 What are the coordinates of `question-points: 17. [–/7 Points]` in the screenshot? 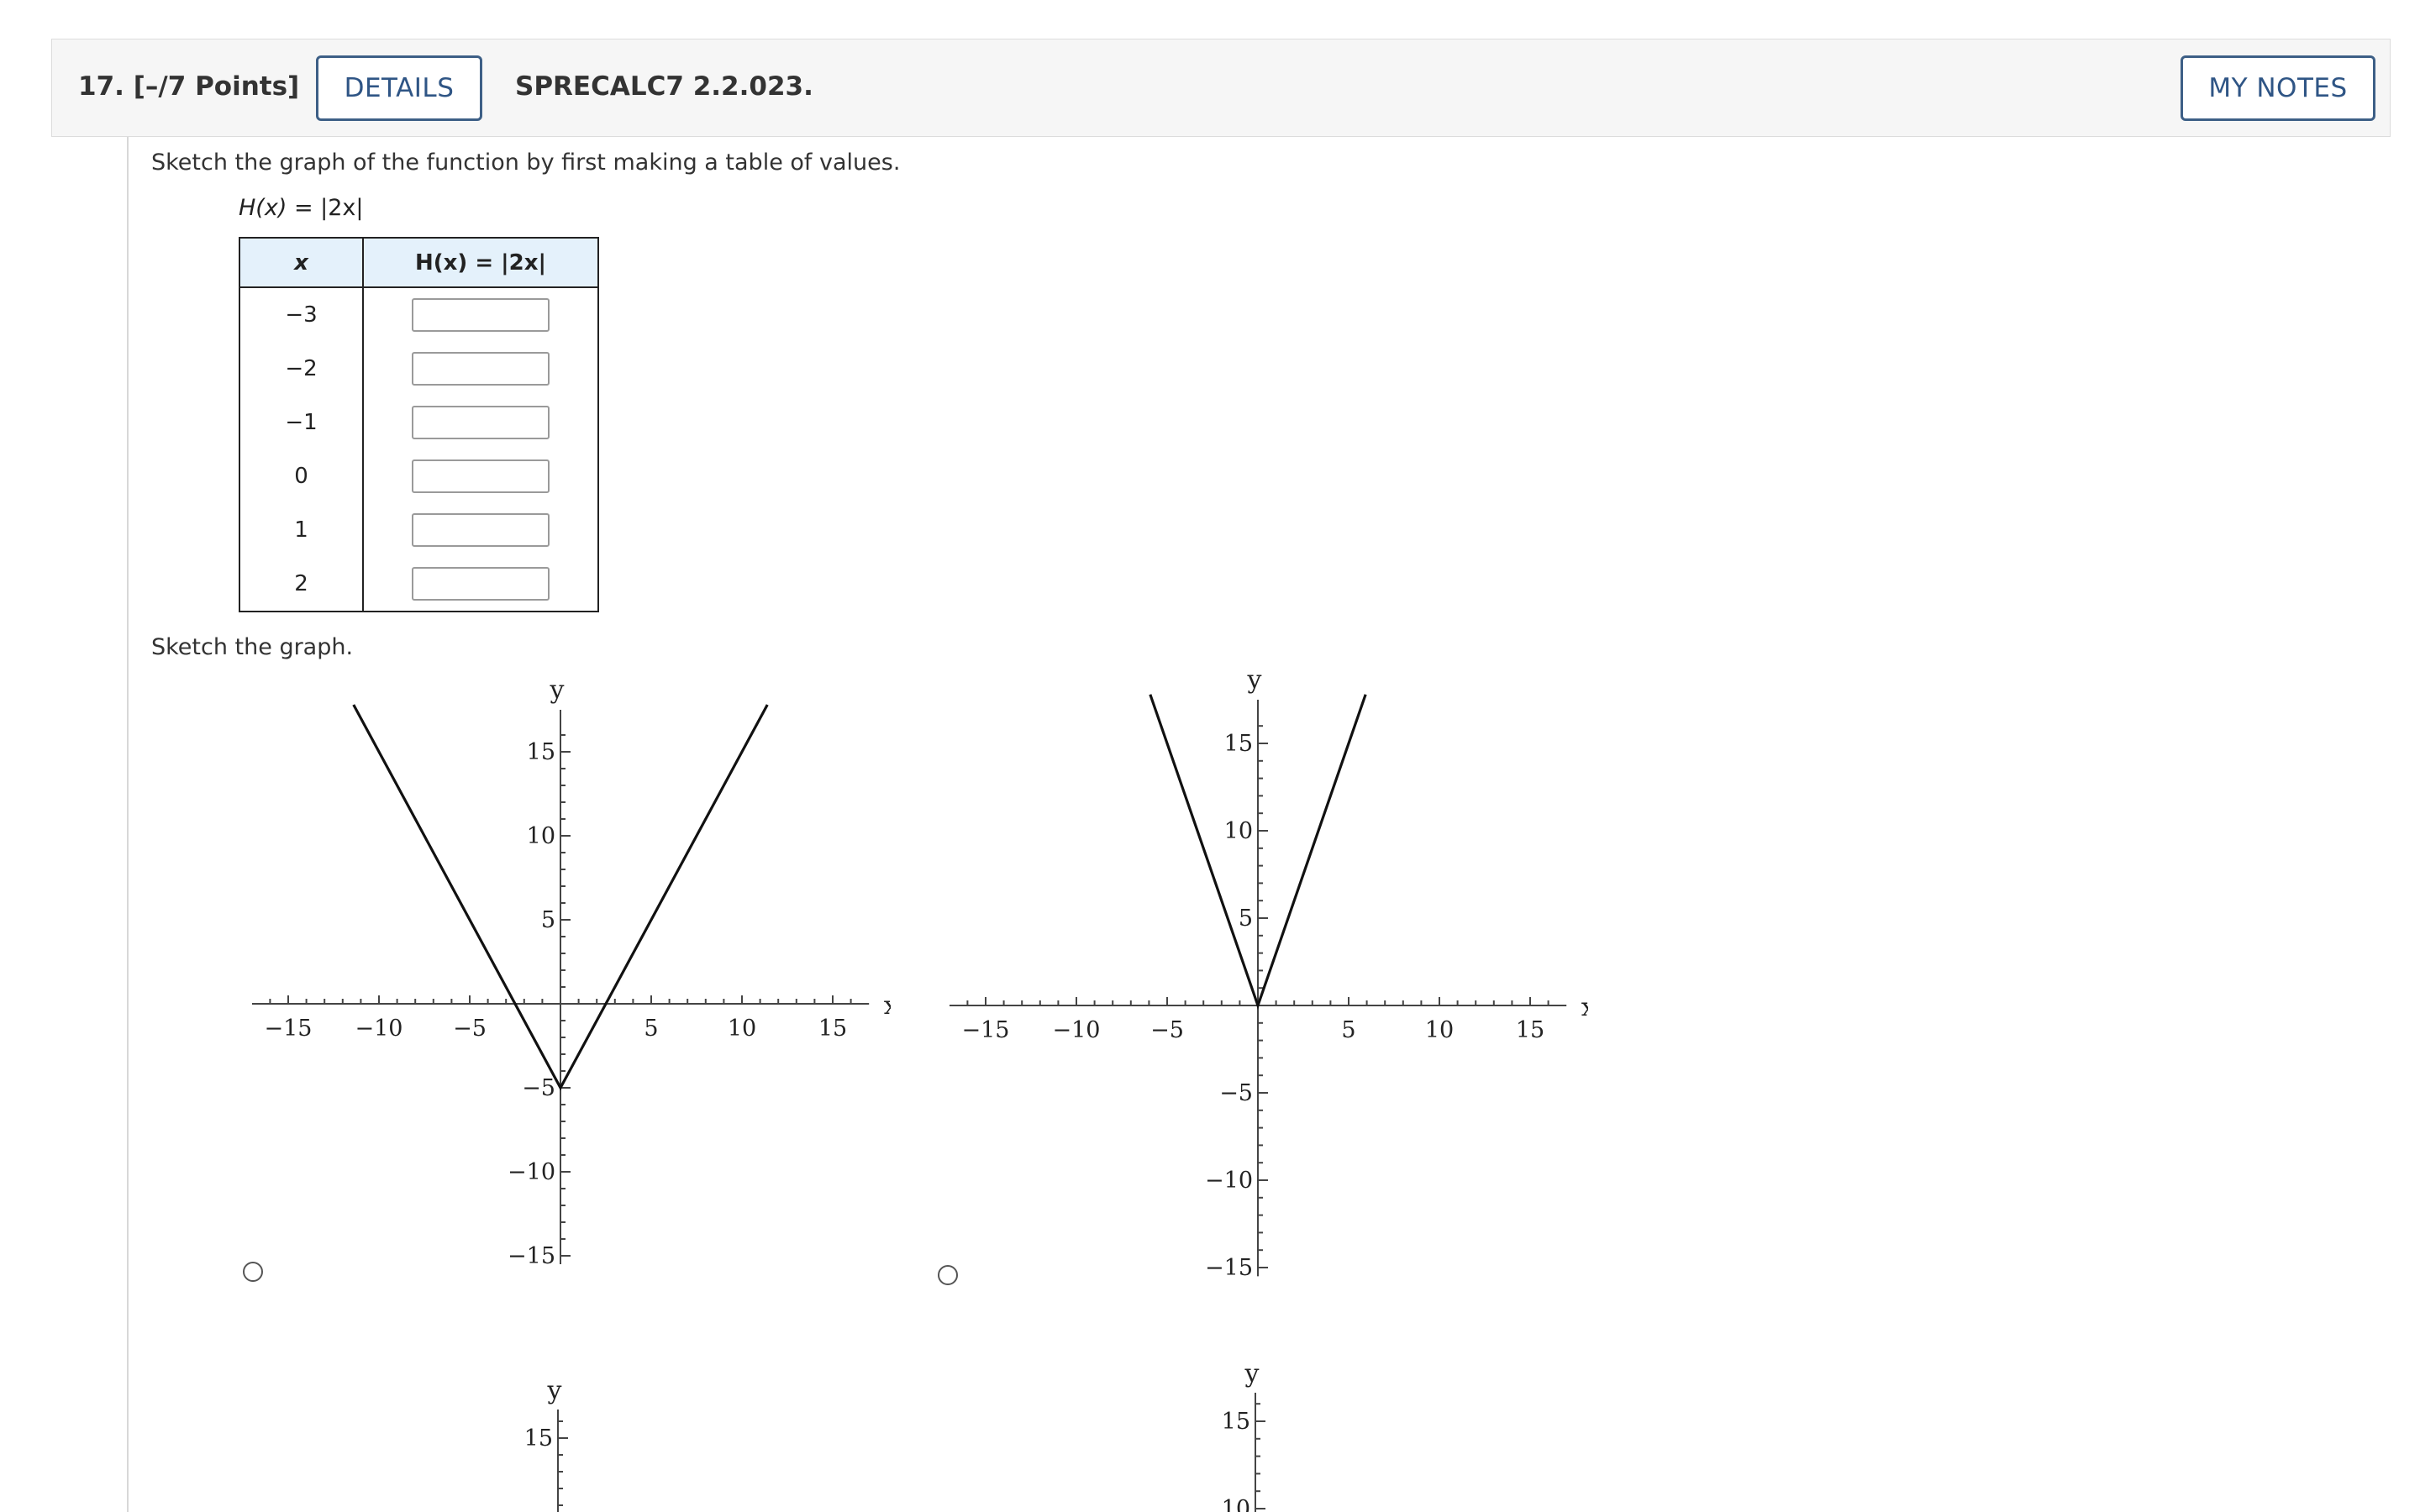 It's located at (188, 86).